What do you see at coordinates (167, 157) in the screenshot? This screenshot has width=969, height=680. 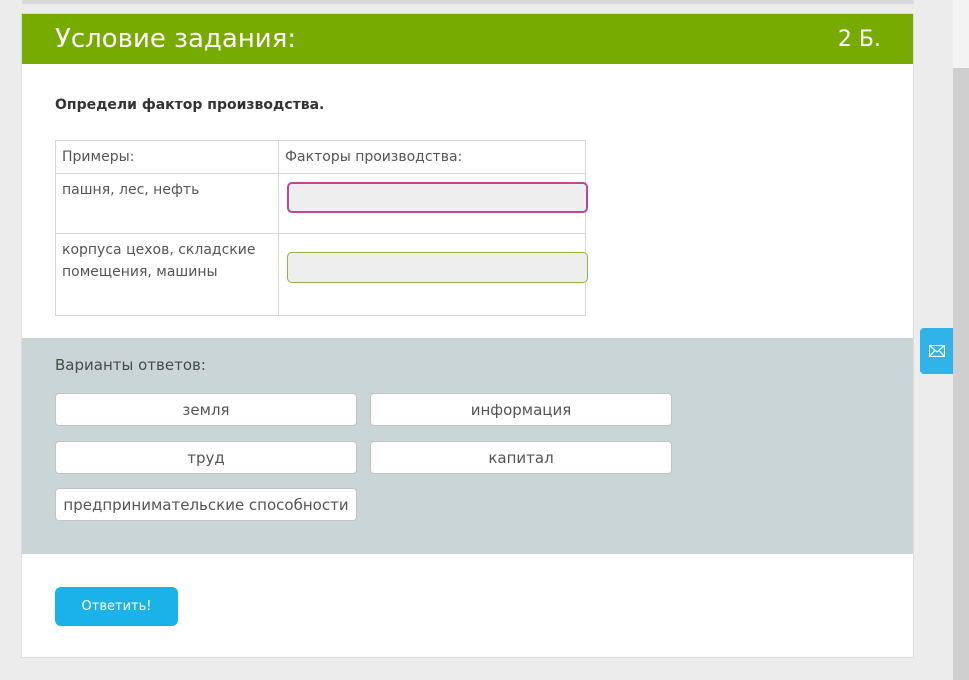 I see `table-header-examples: Примеры:` at bounding box center [167, 157].